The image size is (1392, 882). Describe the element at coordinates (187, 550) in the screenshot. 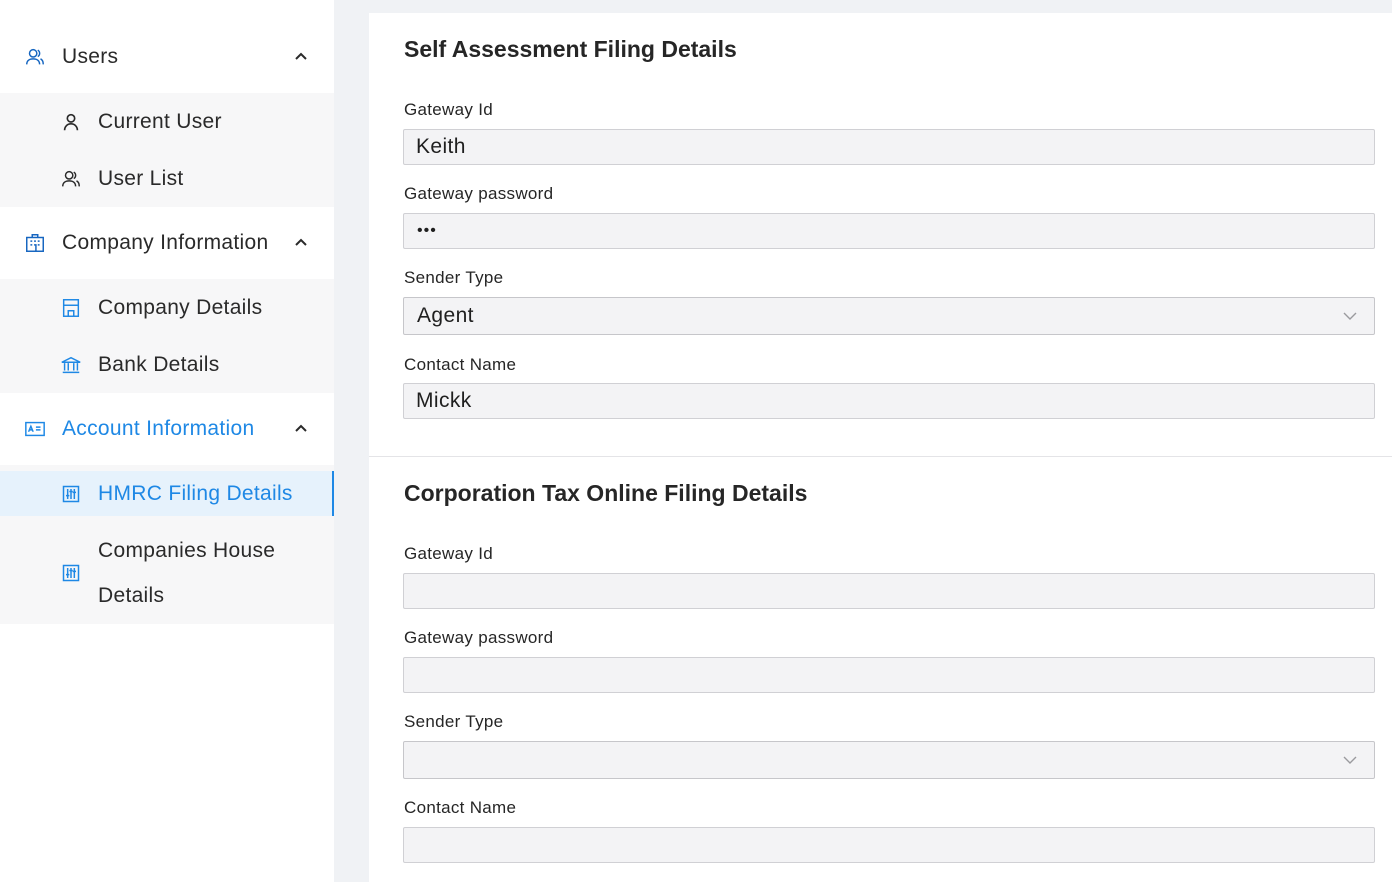

I see `sidebar-item-label-line1: Companies House` at that location.